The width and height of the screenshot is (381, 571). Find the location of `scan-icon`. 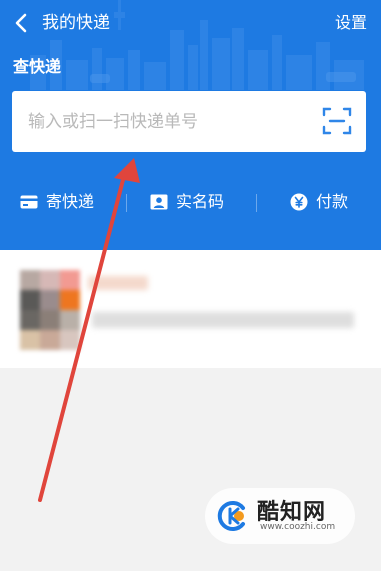

scan-icon is located at coordinates (337, 121).